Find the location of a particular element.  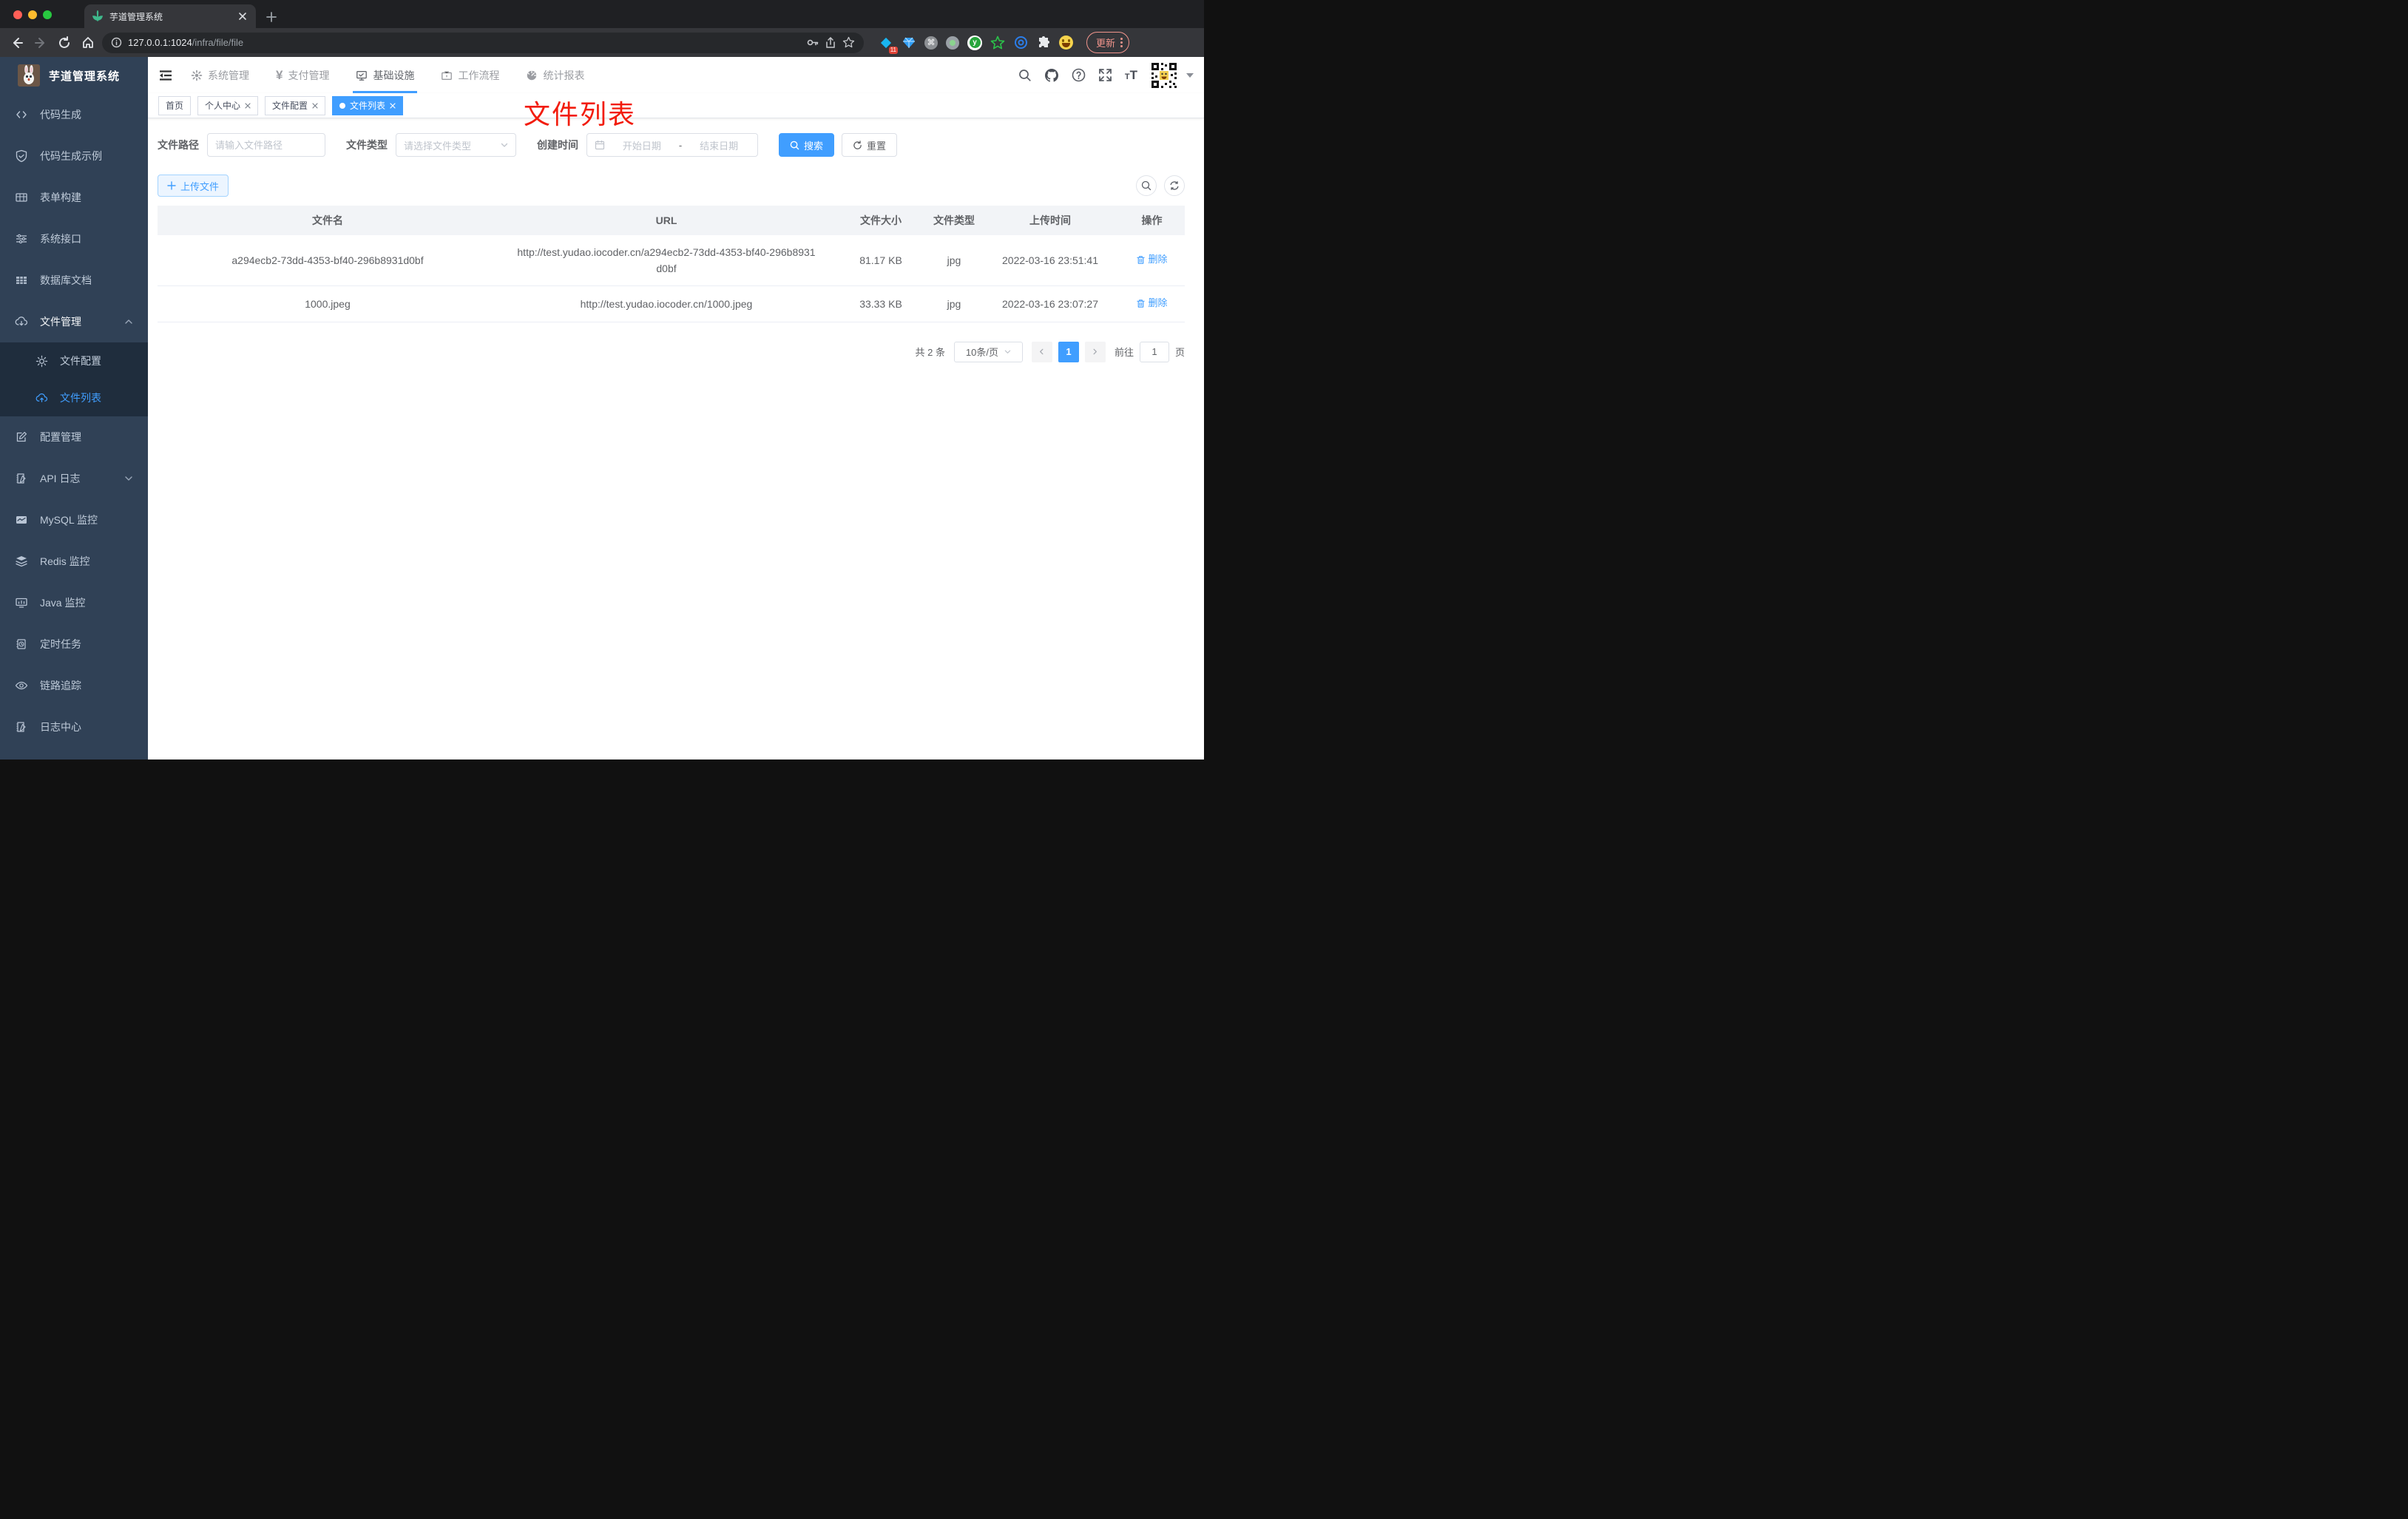

trash-icon is located at coordinates (1141, 260).